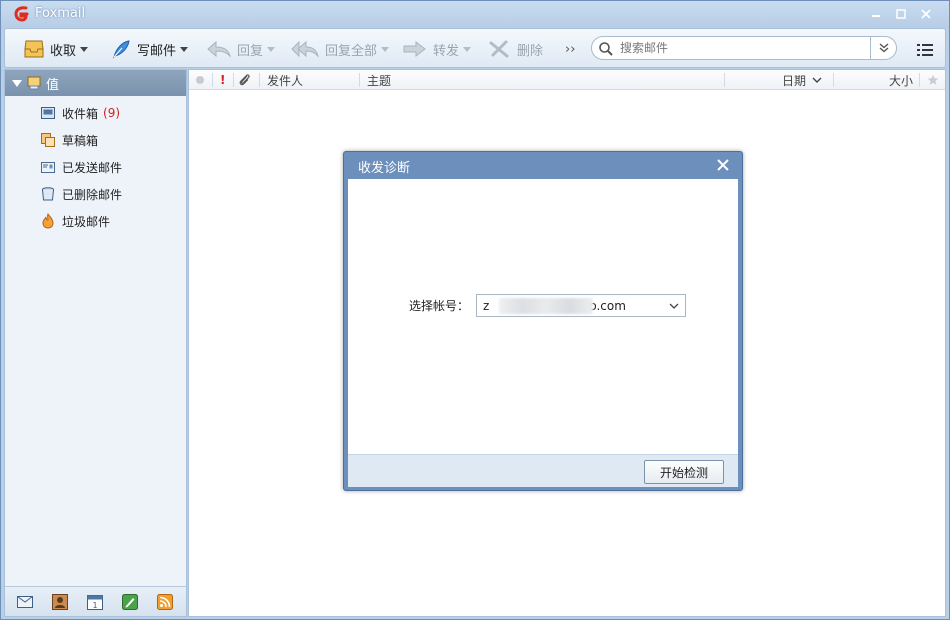 Image resolution: width=950 pixels, height=620 pixels. What do you see at coordinates (17, 83) in the screenshot?
I see `expand-triangle-icon` at bounding box center [17, 83].